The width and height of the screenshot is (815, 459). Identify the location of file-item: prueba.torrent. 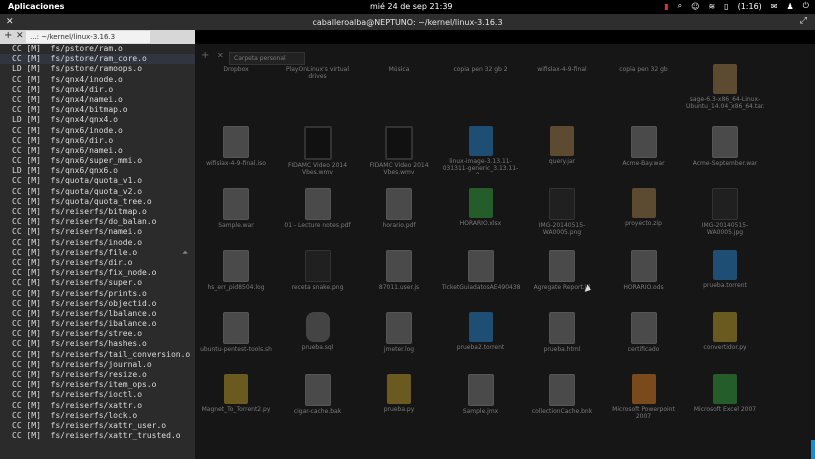
(725, 274).